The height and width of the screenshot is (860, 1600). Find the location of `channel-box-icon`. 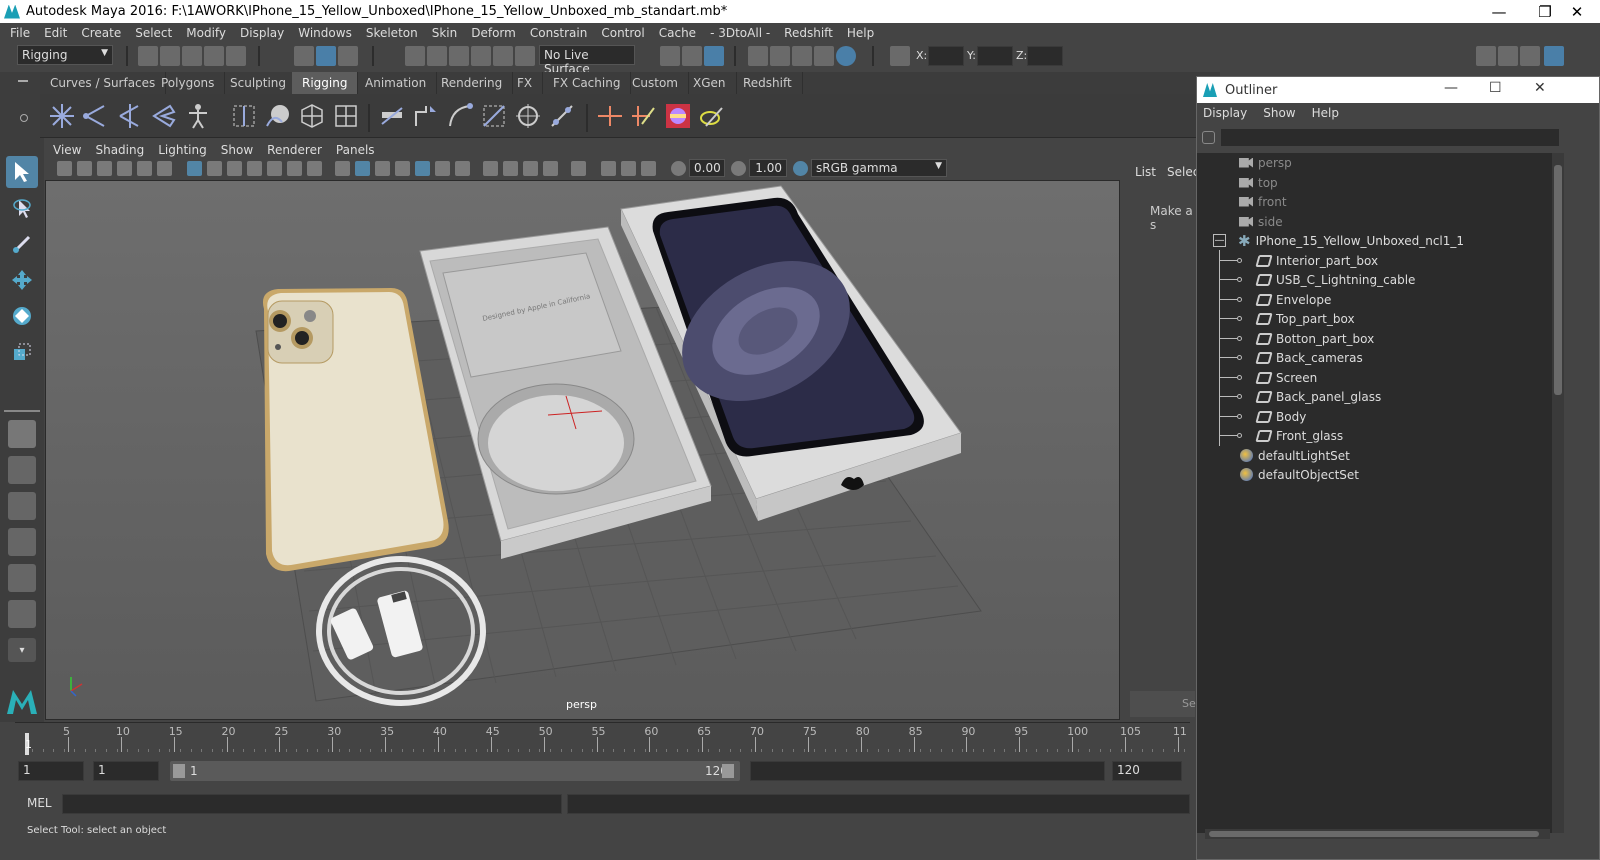

channel-box-icon is located at coordinates (1554, 56).